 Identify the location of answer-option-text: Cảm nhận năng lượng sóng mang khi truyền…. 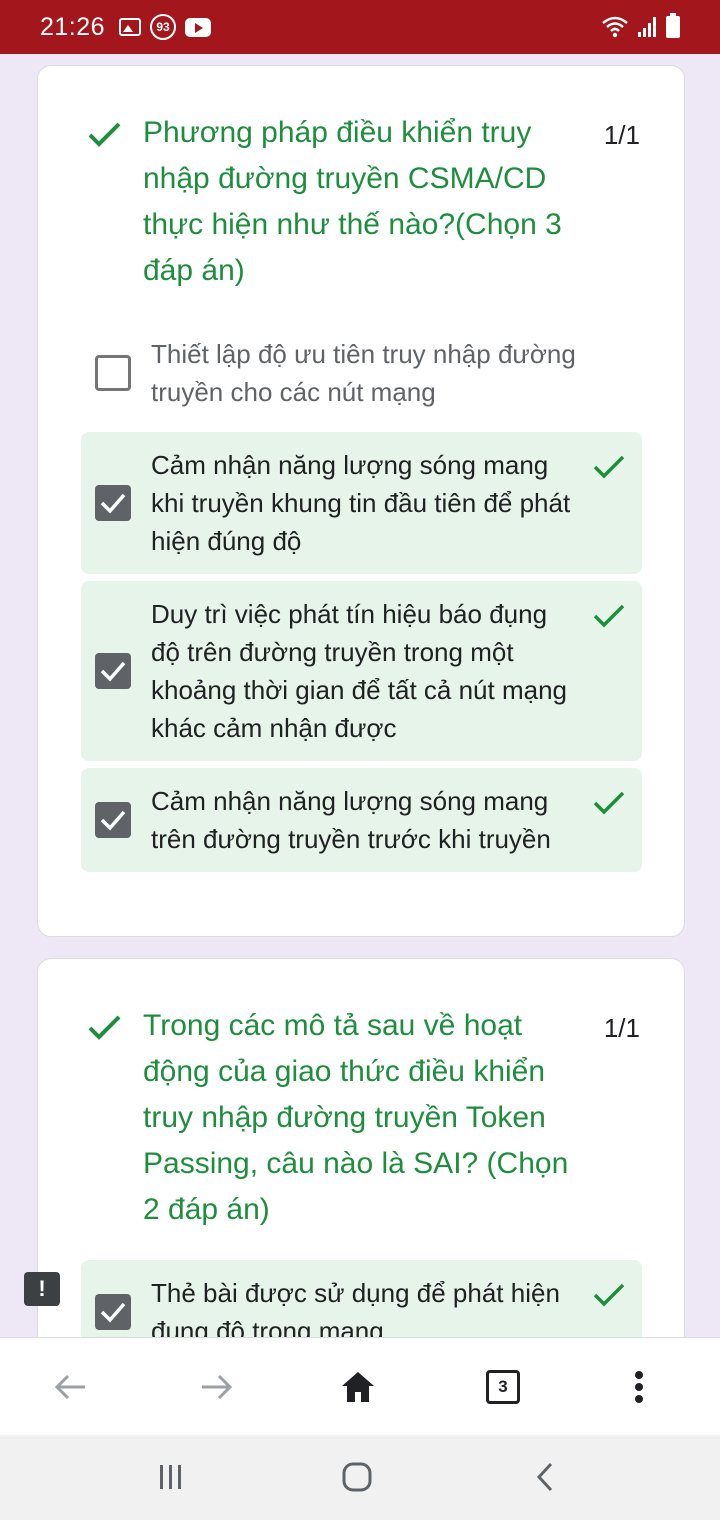
(361, 503).